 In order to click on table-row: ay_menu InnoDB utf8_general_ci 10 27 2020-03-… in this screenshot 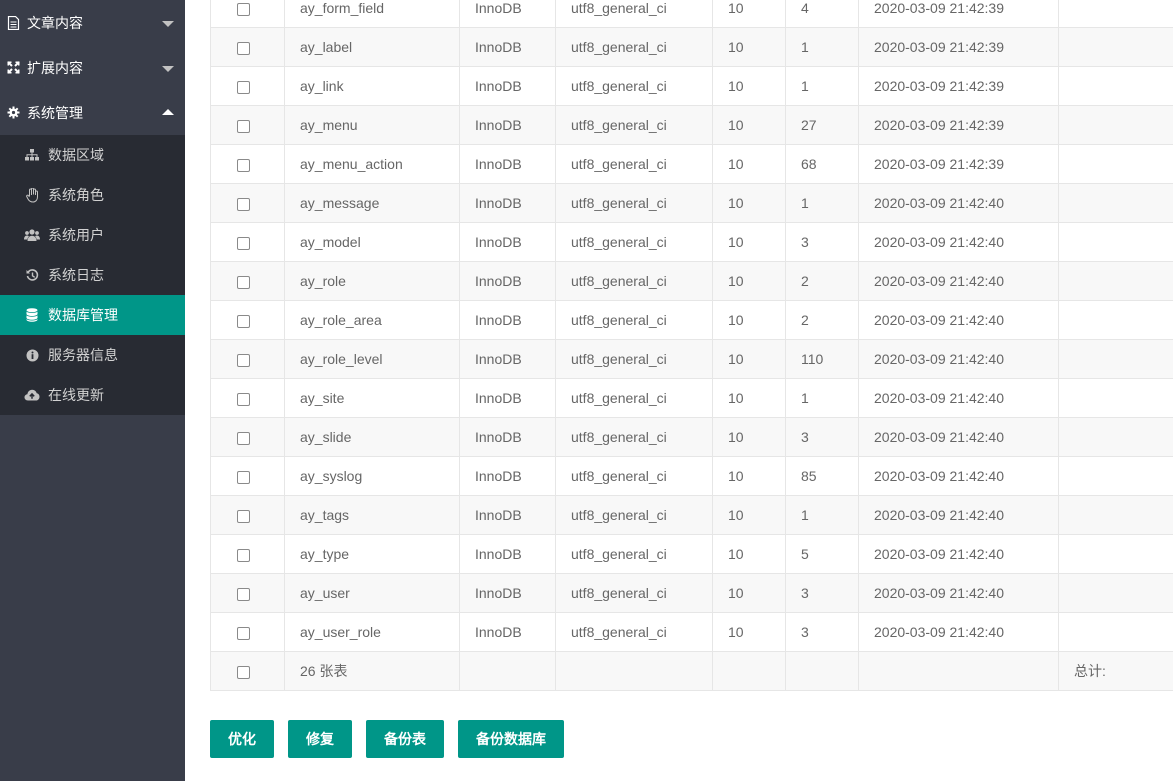, I will do `click(691, 125)`.